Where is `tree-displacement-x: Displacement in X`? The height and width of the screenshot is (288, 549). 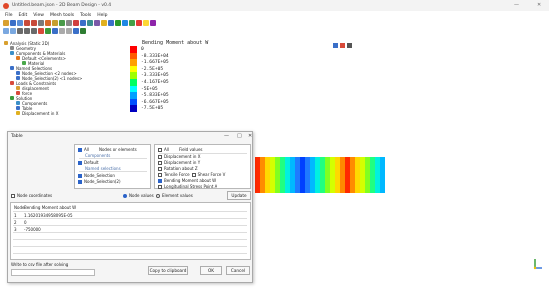
tree-displacement-x: Displacement in X is located at coordinates (37, 113).